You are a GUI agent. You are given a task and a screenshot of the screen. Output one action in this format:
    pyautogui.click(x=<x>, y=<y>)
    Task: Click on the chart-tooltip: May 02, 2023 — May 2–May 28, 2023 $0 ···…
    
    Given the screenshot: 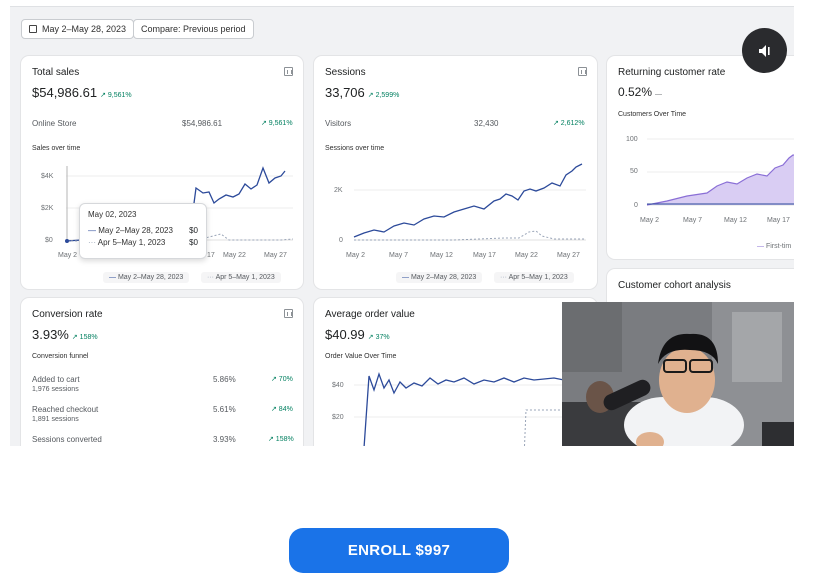 What is the action you would take?
    pyautogui.click(x=143, y=231)
    